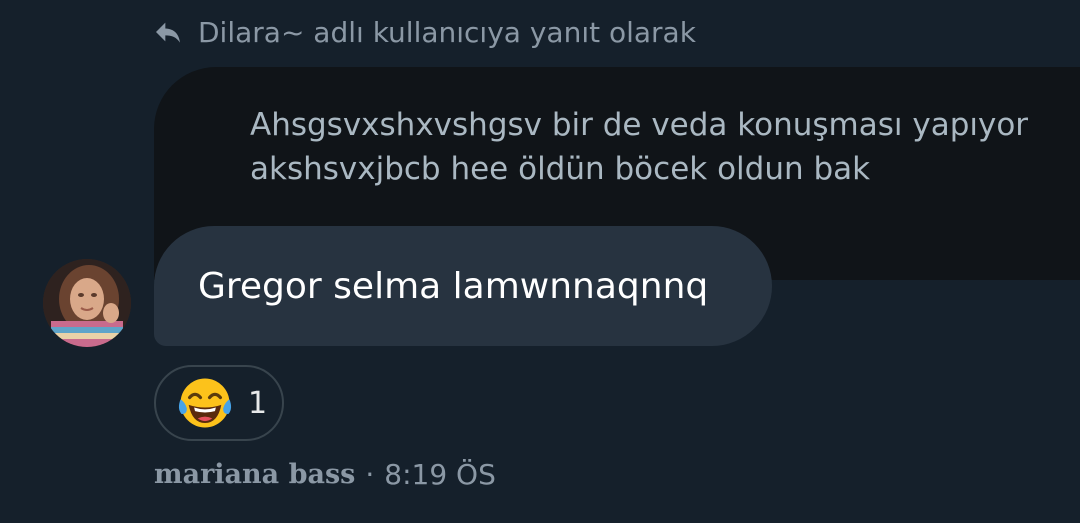 Image resolution: width=1080 pixels, height=523 pixels. I want to click on sender-name: mariana bass, so click(254, 474).